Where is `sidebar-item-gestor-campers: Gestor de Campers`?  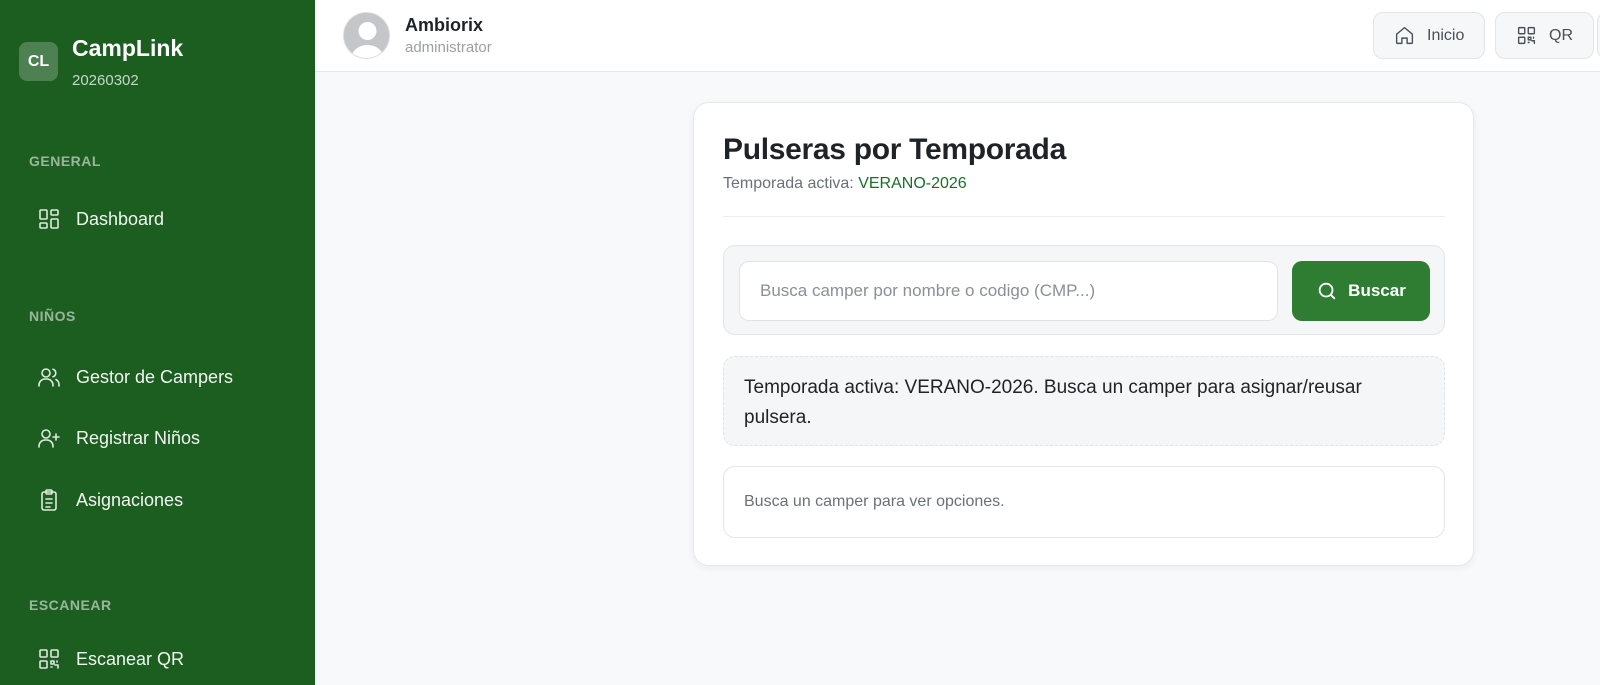 sidebar-item-gestor-campers: Gestor de Campers is located at coordinates (135, 377).